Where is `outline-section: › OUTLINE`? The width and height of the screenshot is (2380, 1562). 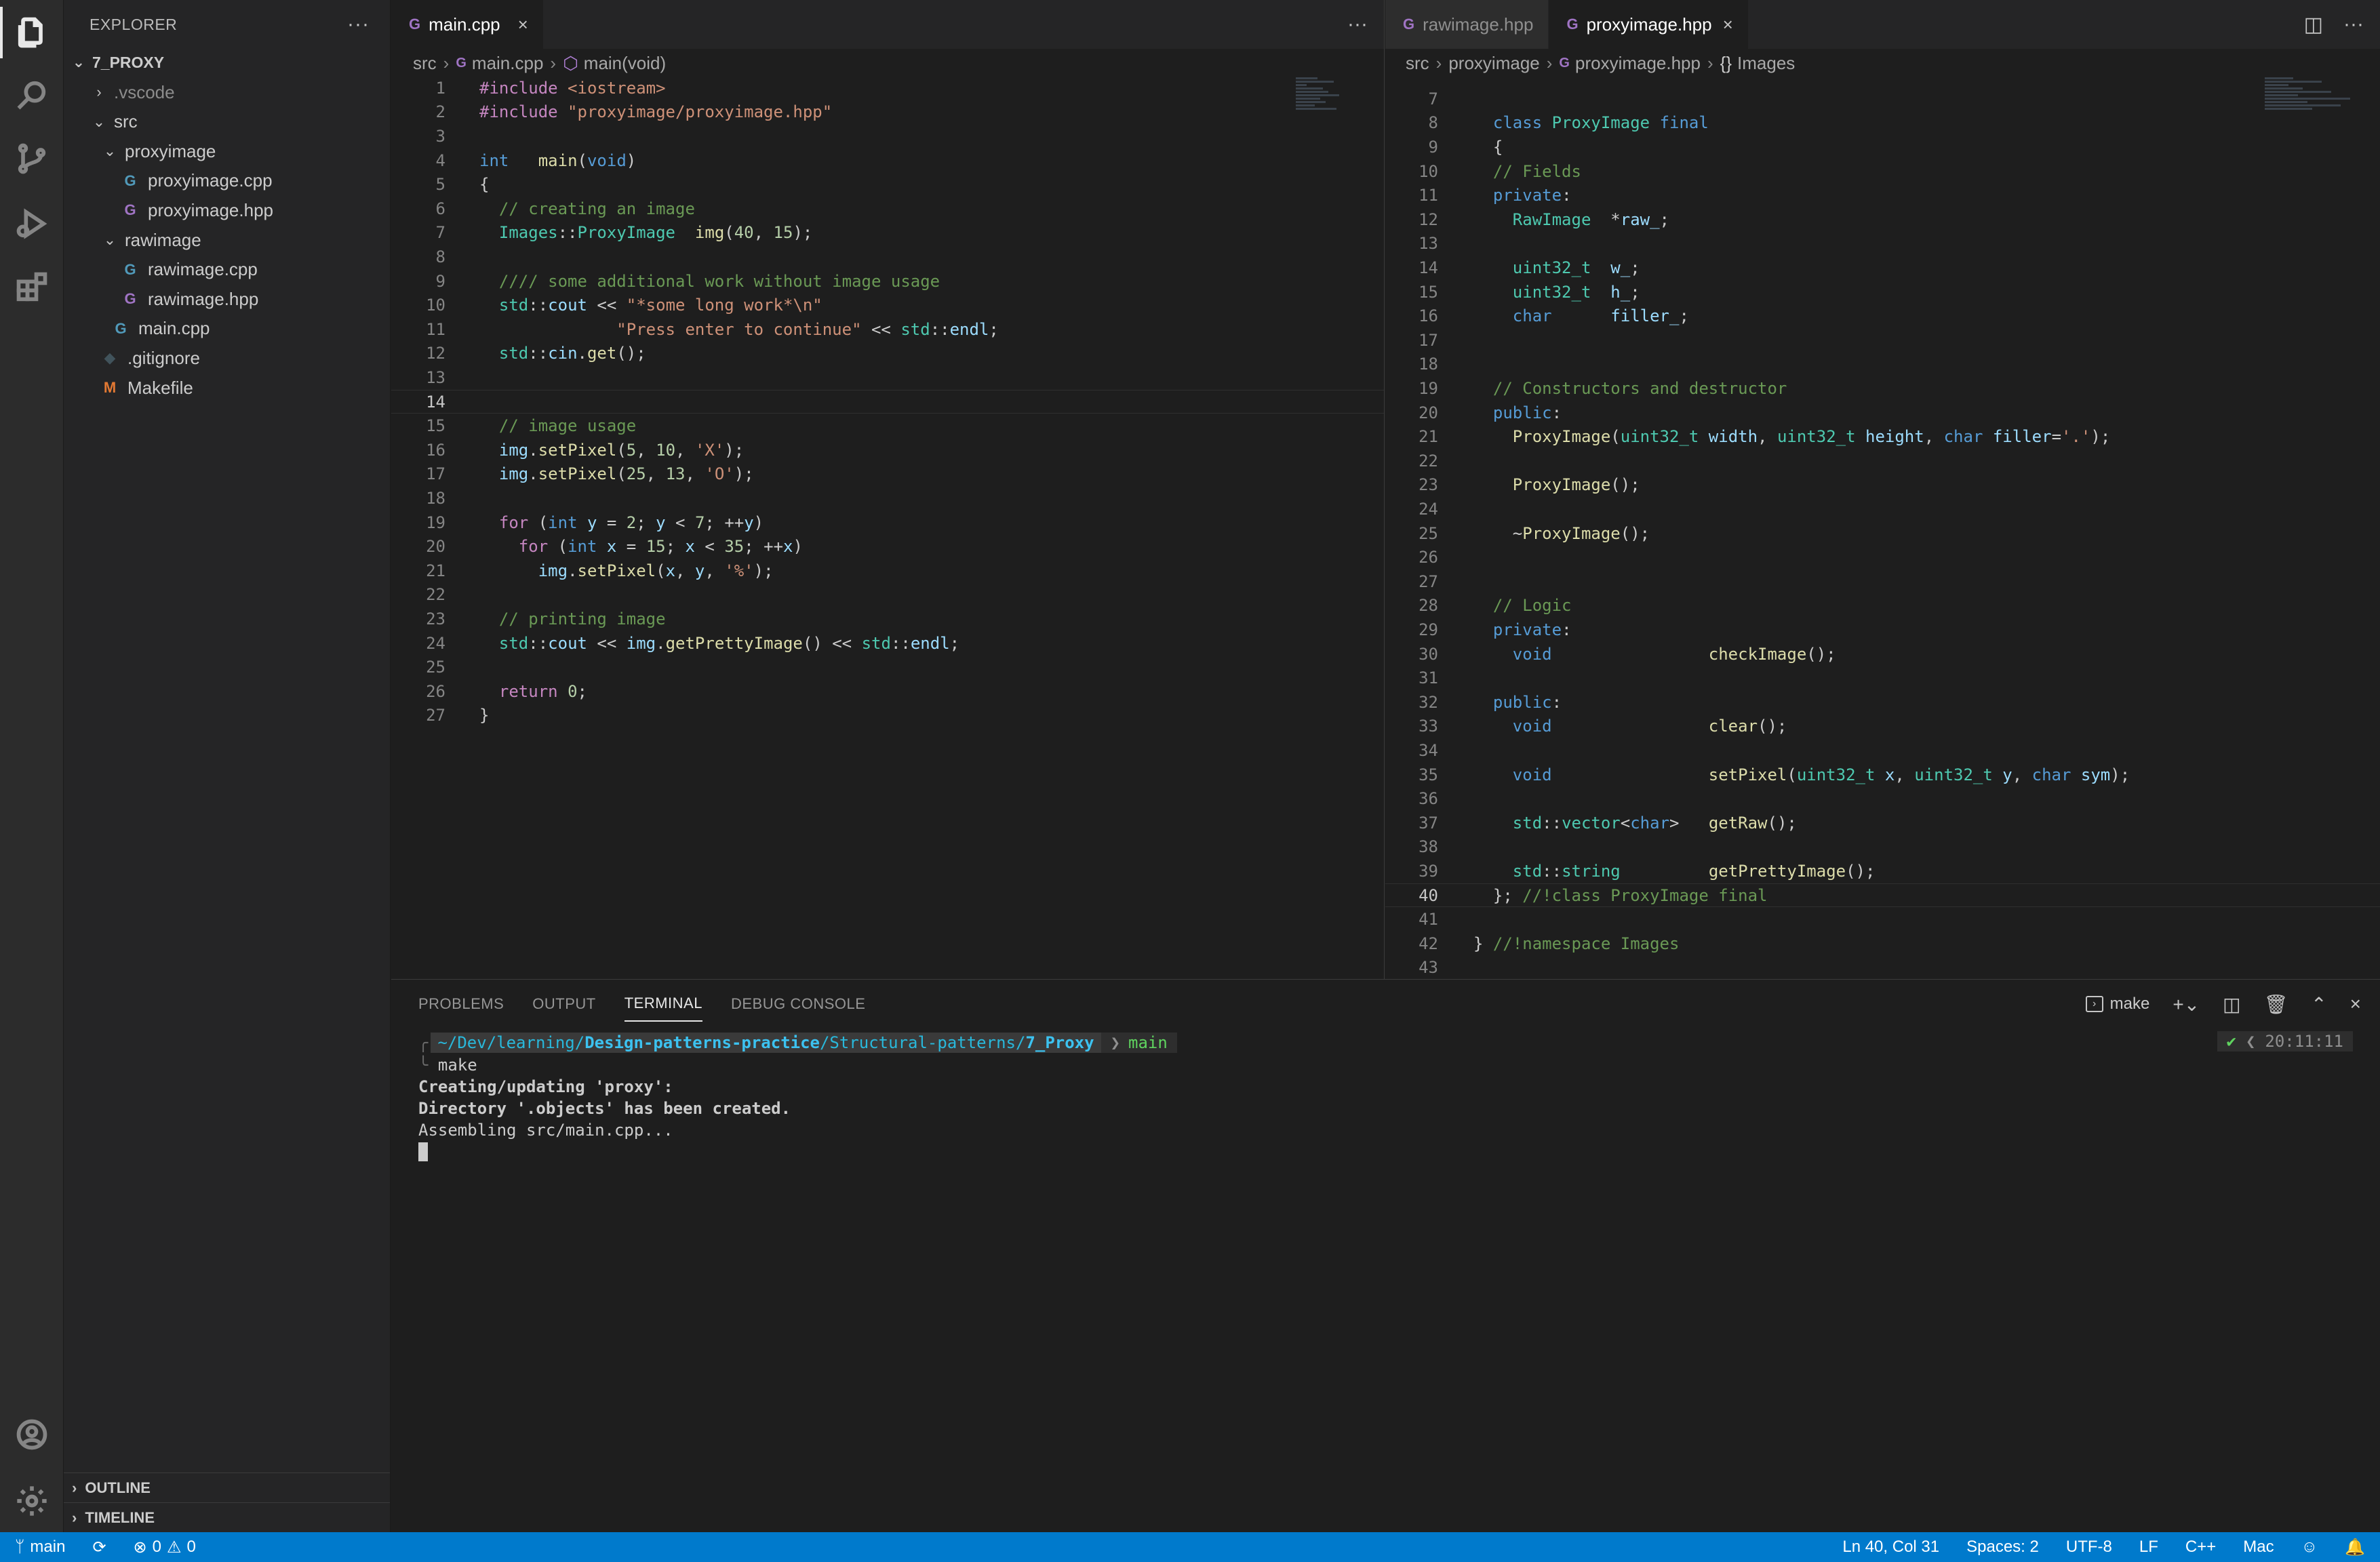
outline-section: › OUTLINE is located at coordinates (227, 1487).